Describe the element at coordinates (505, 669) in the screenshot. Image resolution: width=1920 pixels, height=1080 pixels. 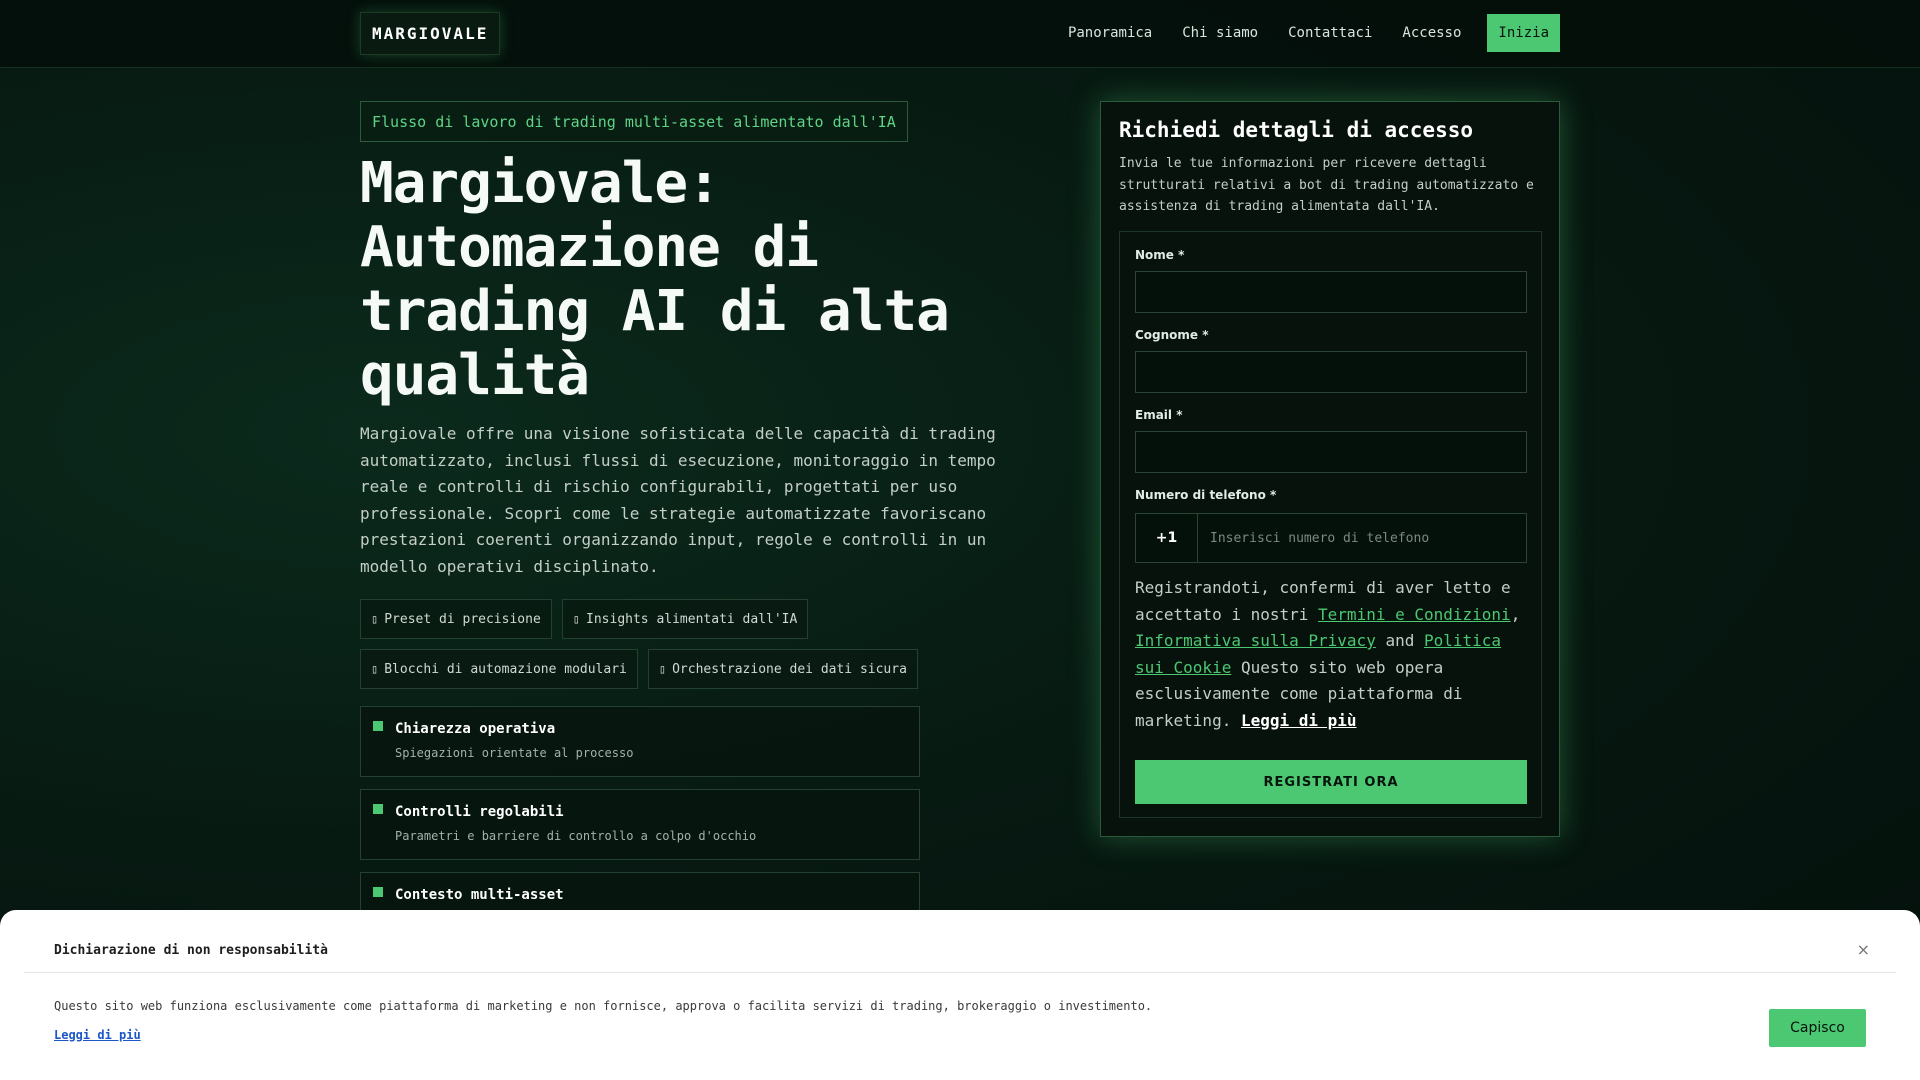
I see `chip-label: Blocchi di automazione modulari` at that location.